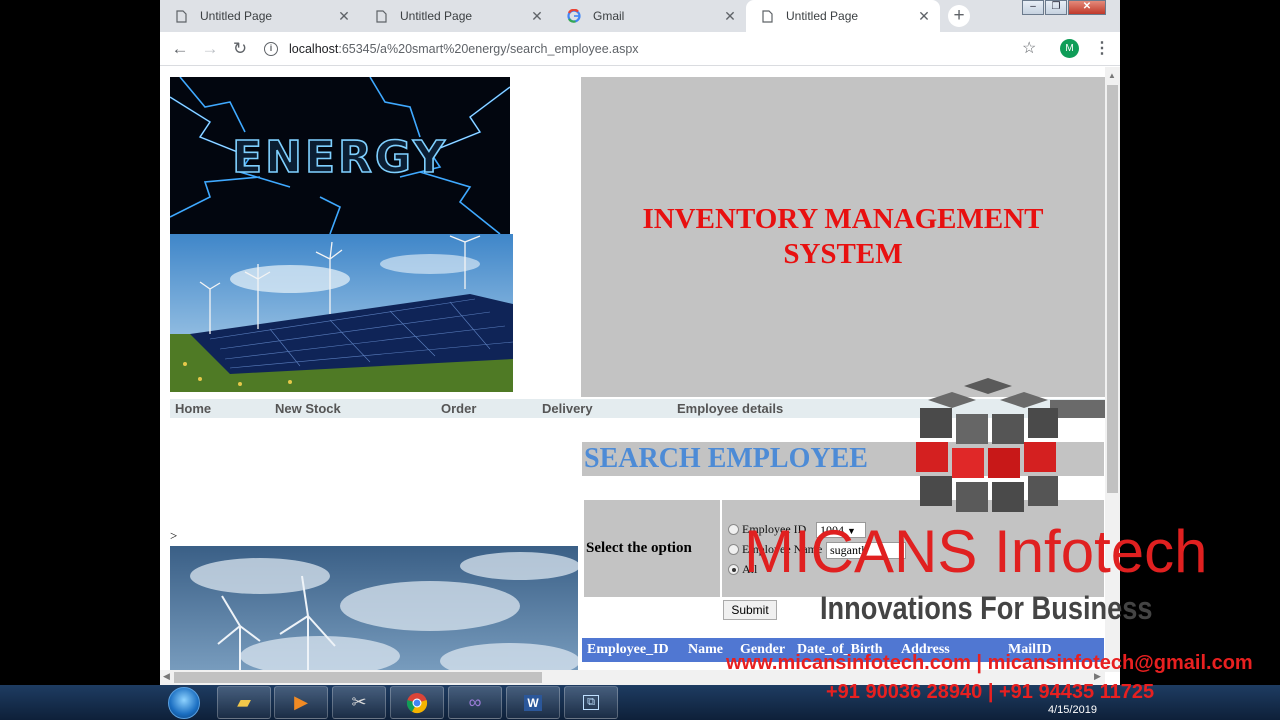 The width and height of the screenshot is (1280, 720). What do you see at coordinates (210, 49) in the screenshot?
I see `forward-arrow-icon: →` at bounding box center [210, 49].